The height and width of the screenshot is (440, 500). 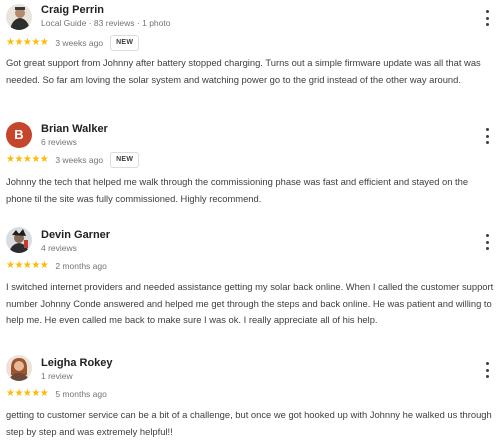 I want to click on reviewer-meta: 6 reviews, so click(x=59, y=142).